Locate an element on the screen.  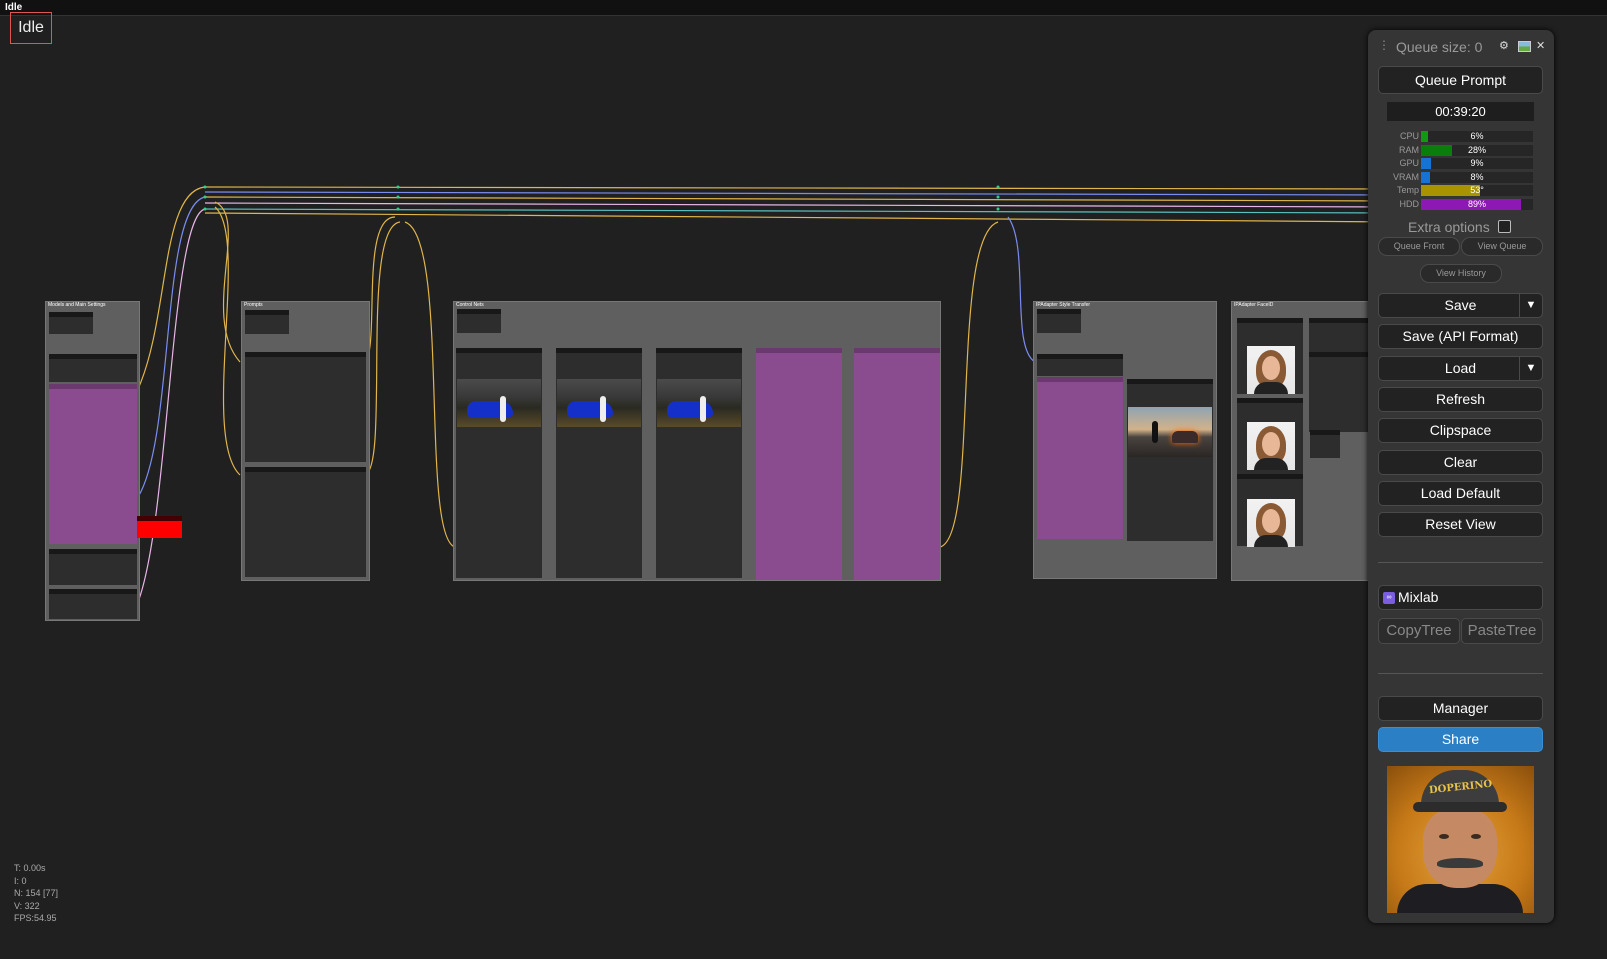
stat-nodes: N: 154 [77] is located at coordinates (36, 893).